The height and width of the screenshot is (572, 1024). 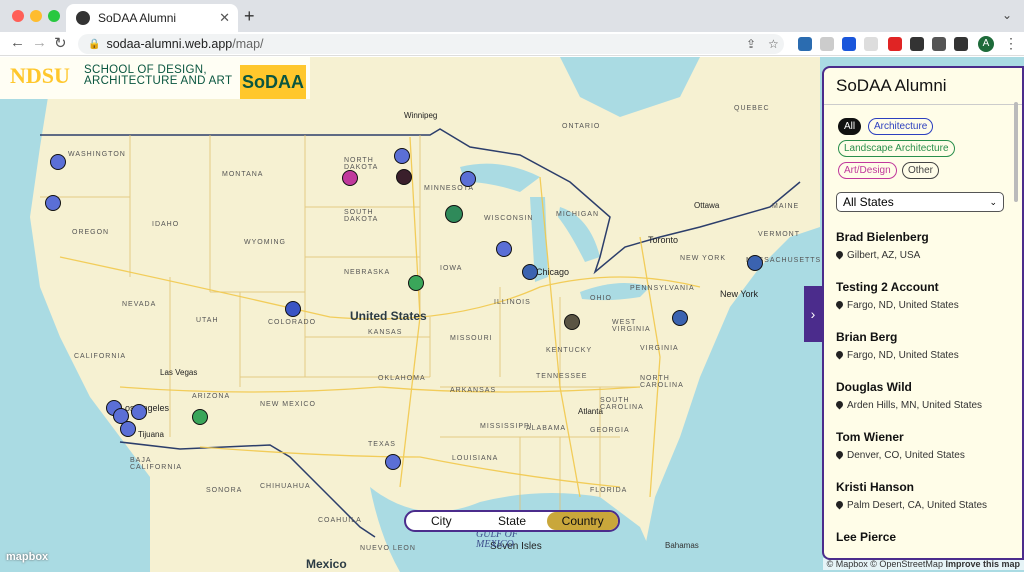 I want to click on reload-icon: ↻, so click(x=60, y=43).